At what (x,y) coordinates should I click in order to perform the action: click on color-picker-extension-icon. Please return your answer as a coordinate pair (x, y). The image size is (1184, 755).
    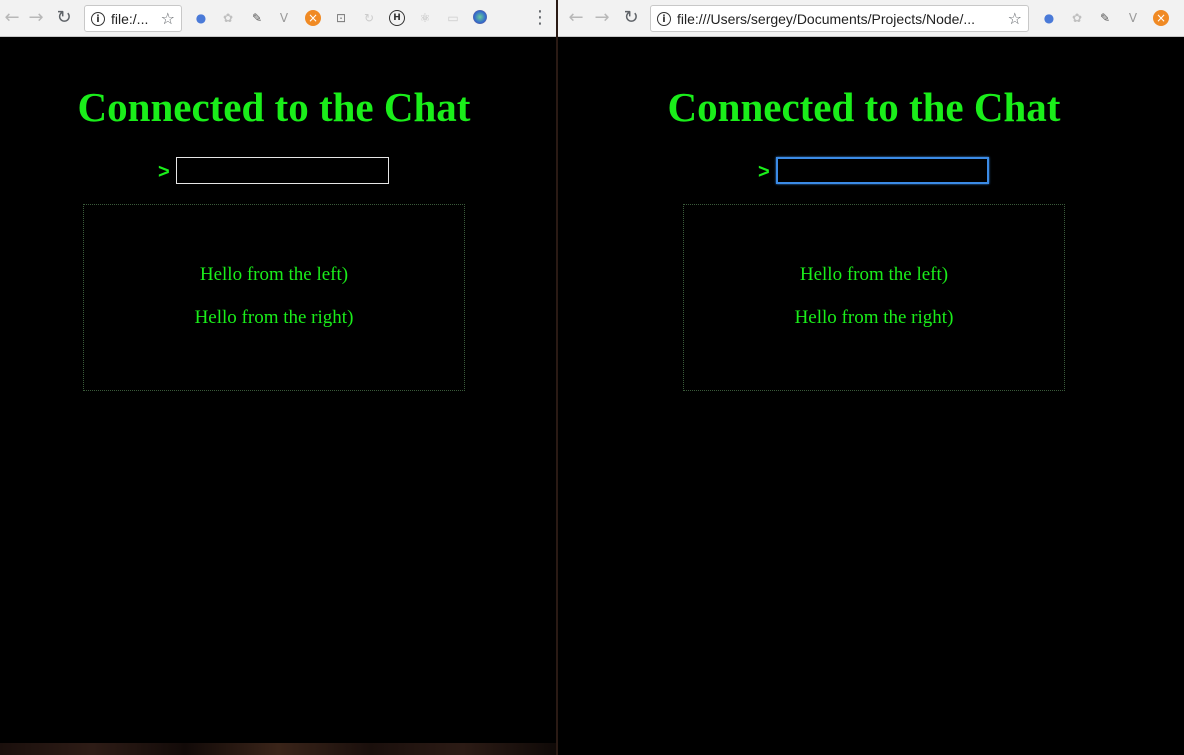
    Looking at the image, I should click on (480, 17).